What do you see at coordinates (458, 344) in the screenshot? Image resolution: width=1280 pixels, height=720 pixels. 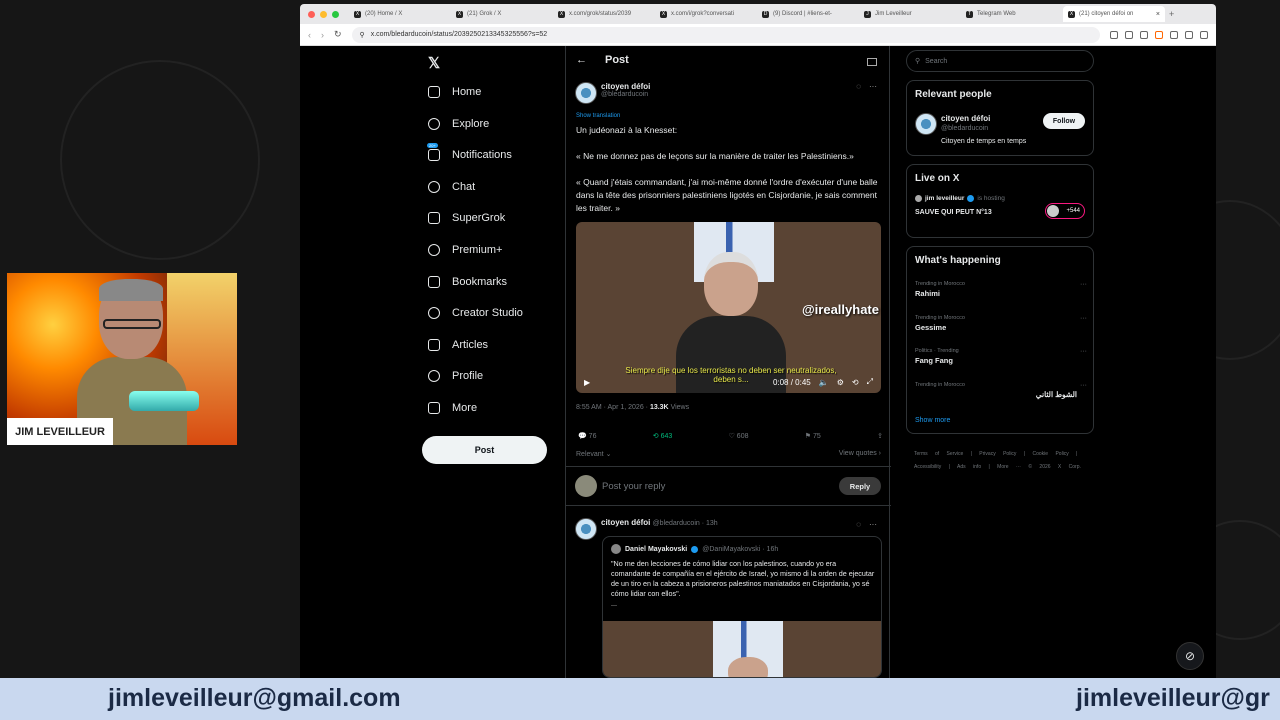 I see `nav-item-articles: Articles` at bounding box center [458, 344].